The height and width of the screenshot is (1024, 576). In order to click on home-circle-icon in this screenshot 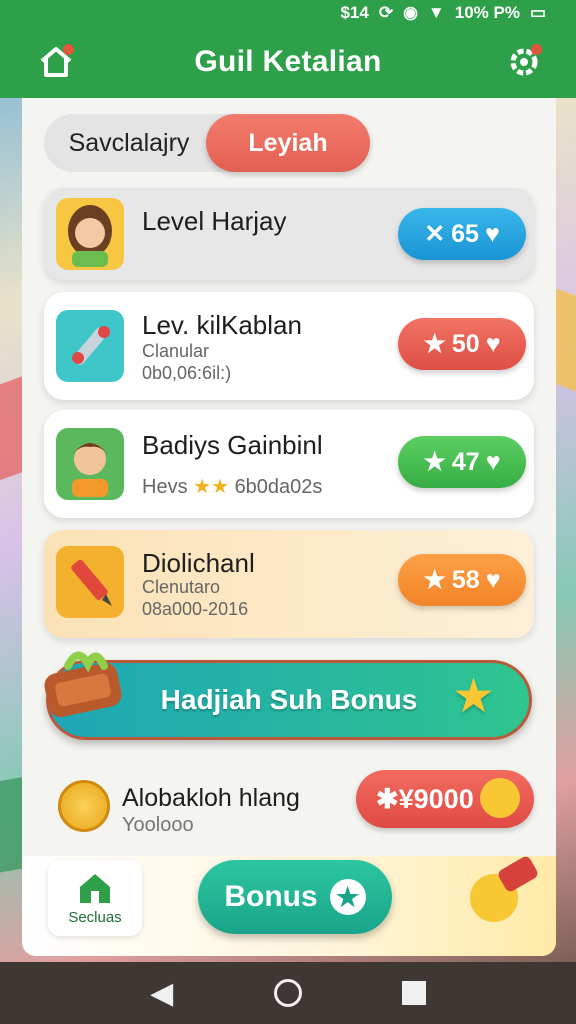, I will do `click(287, 993)`.